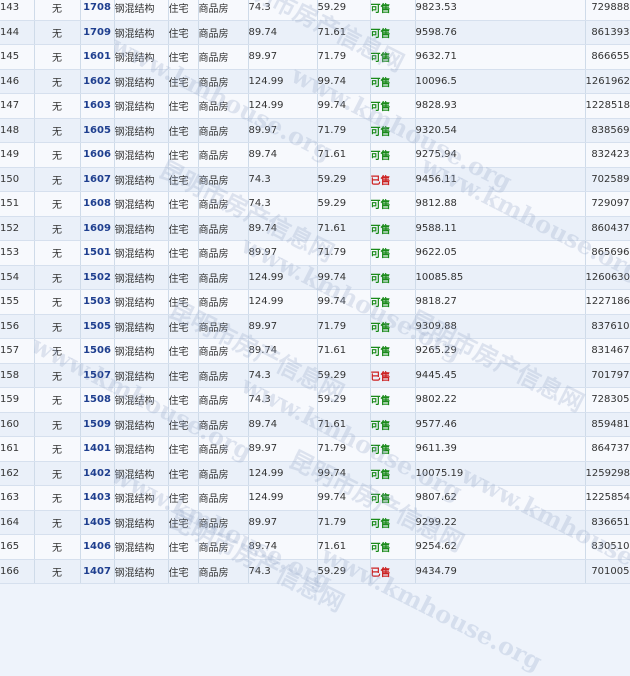 The width and height of the screenshot is (630, 676). I want to click on unit-price-cell: 9818.27, so click(500, 302).